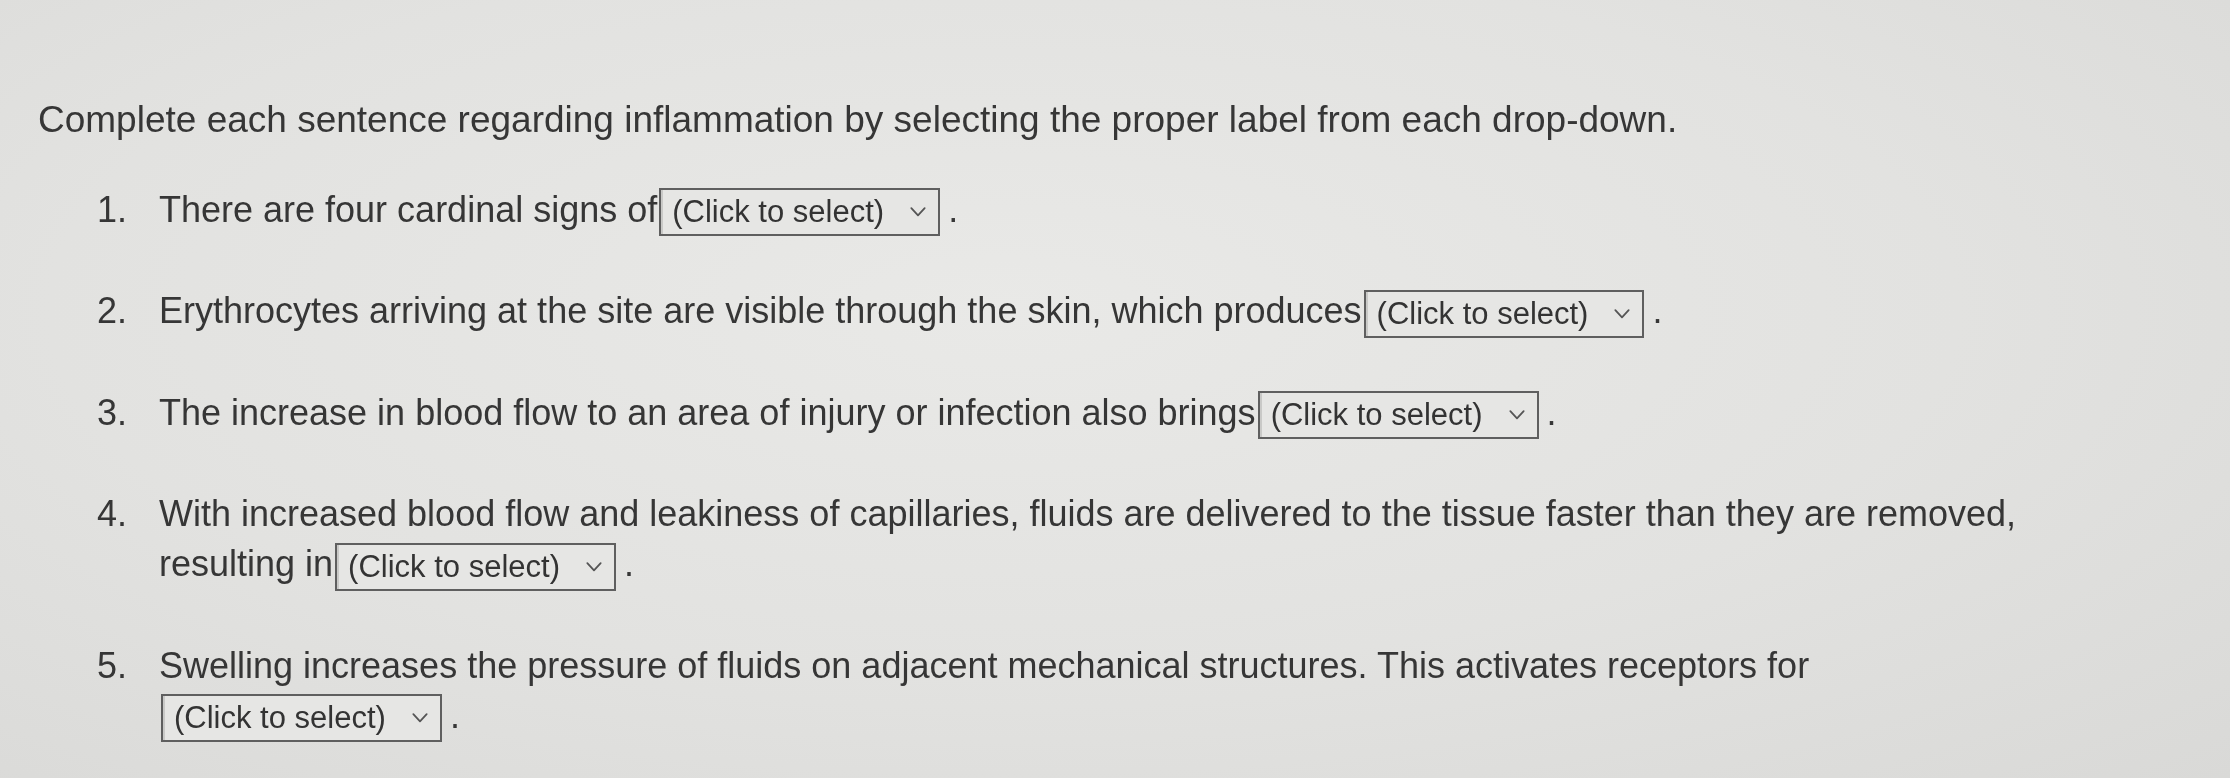  Describe the element at coordinates (113, 412) in the screenshot. I see `question-number: 3.` at that location.